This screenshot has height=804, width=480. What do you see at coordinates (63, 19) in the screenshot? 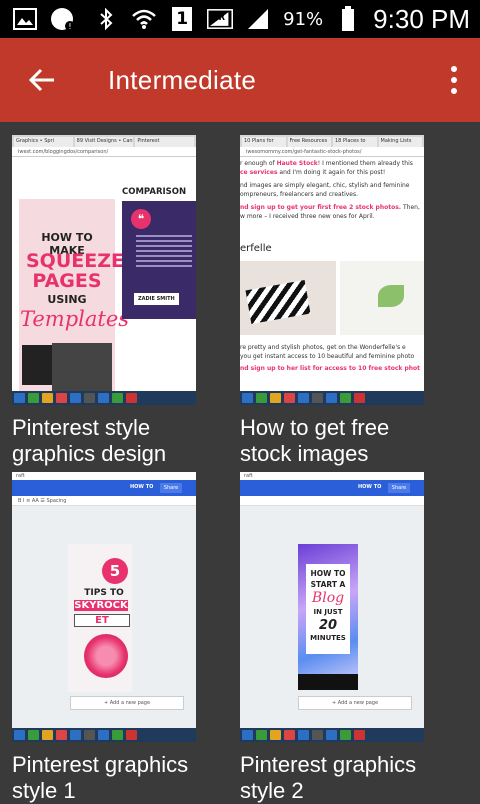
I see `gallery-badge-icon: !` at bounding box center [63, 19].